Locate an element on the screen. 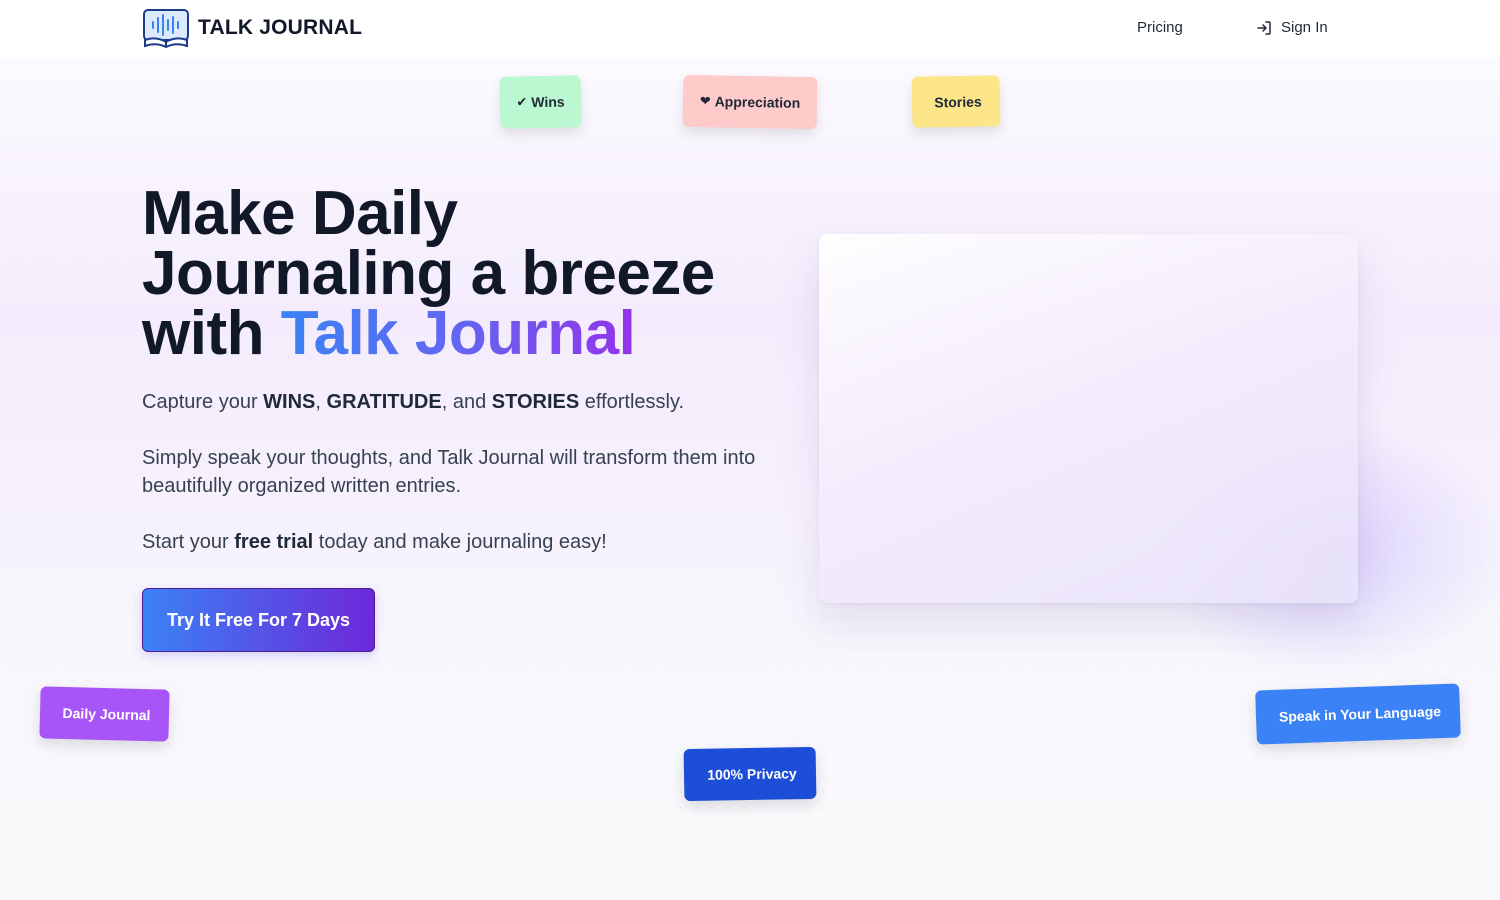 This screenshot has width=1500, height=900. subtitle-gratitude: GRATITUDE is located at coordinates (384, 402).